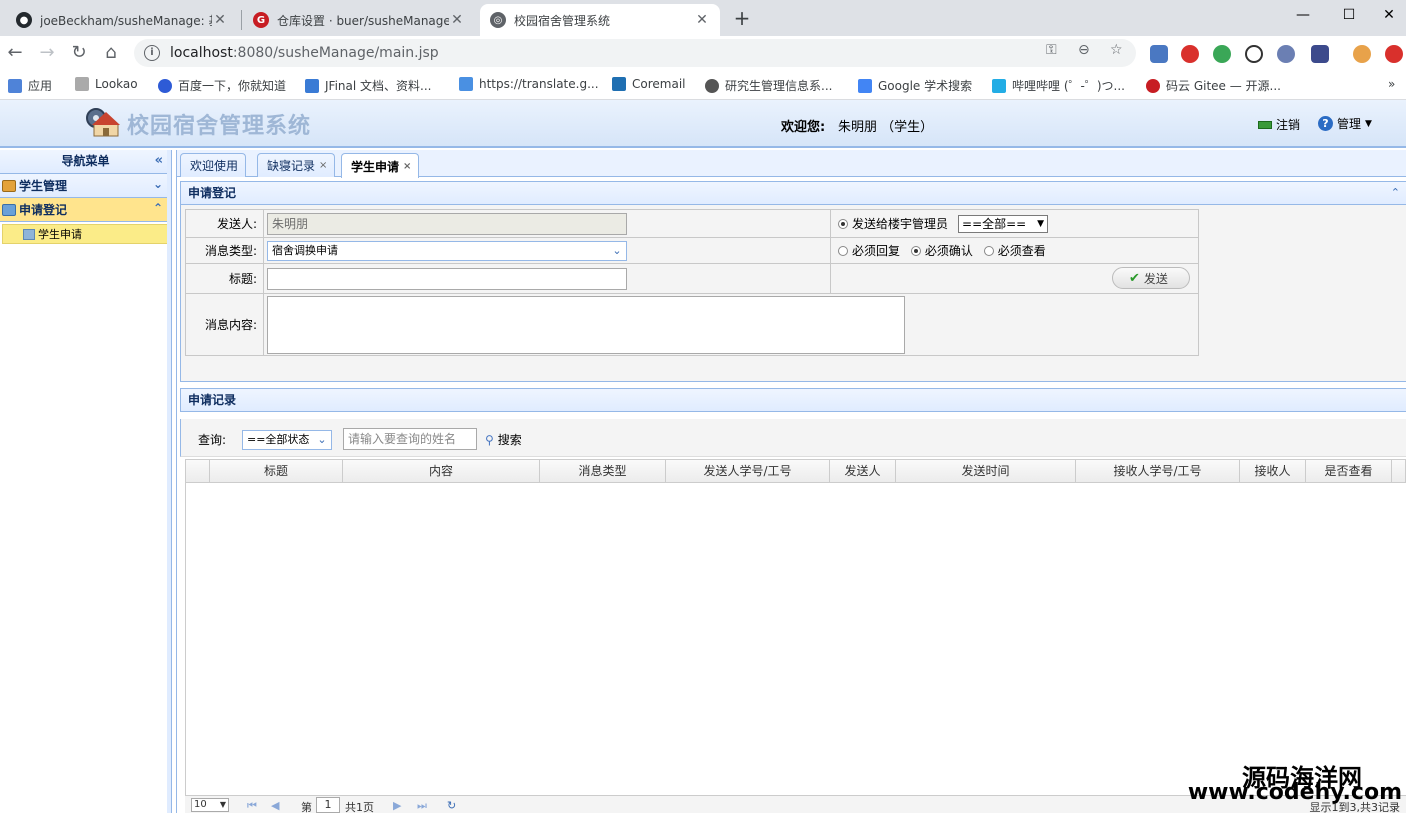 The height and width of the screenshot is (813, 1406). I want to click on page-number-input: 1, so click(328, 805).